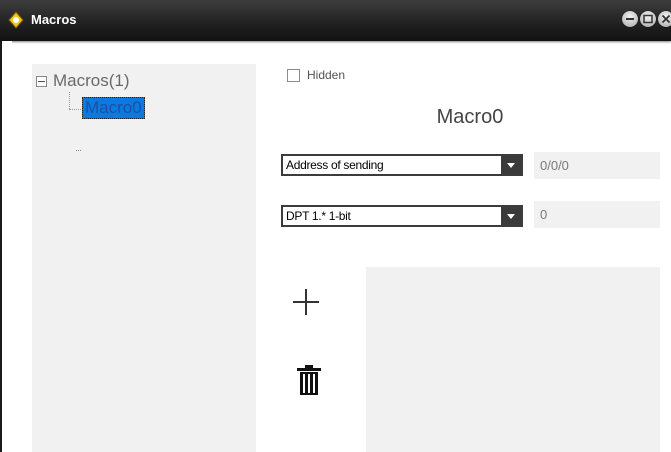 This screenshot has height=452, width=671. I want to click on macro-app-icon, so click(16, 20).